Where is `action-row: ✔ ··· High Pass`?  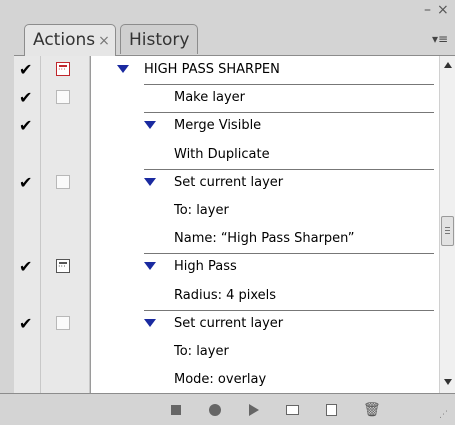
action-row: ✔ ··· High Pass is located at coordinates (226, 267).